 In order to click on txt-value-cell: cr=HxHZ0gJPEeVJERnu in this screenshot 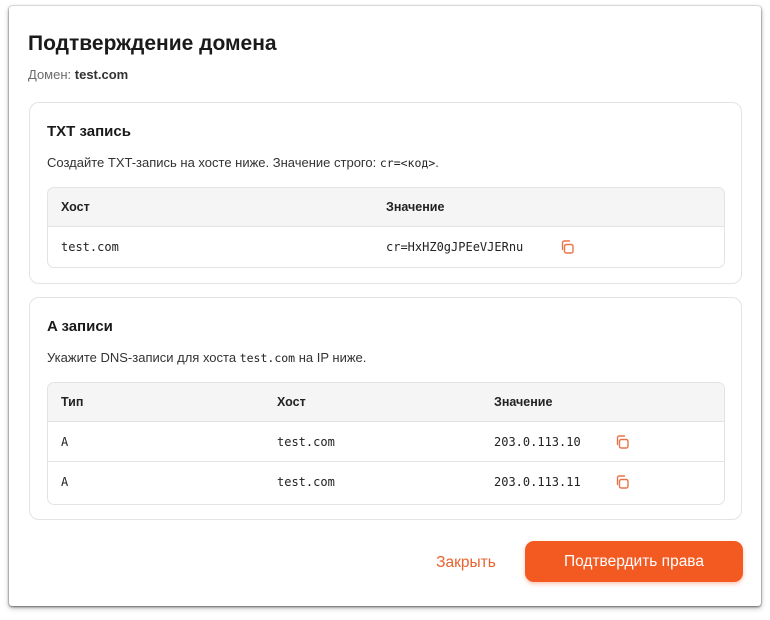, I will do `click(455, 246)`.